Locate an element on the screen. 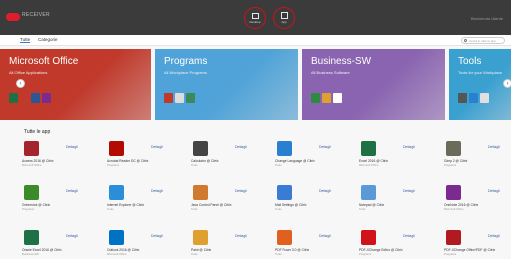 The width and height of the screenshot is (511, 259). banner-subtitle: All Business Software is located at coordinates (330, 72).